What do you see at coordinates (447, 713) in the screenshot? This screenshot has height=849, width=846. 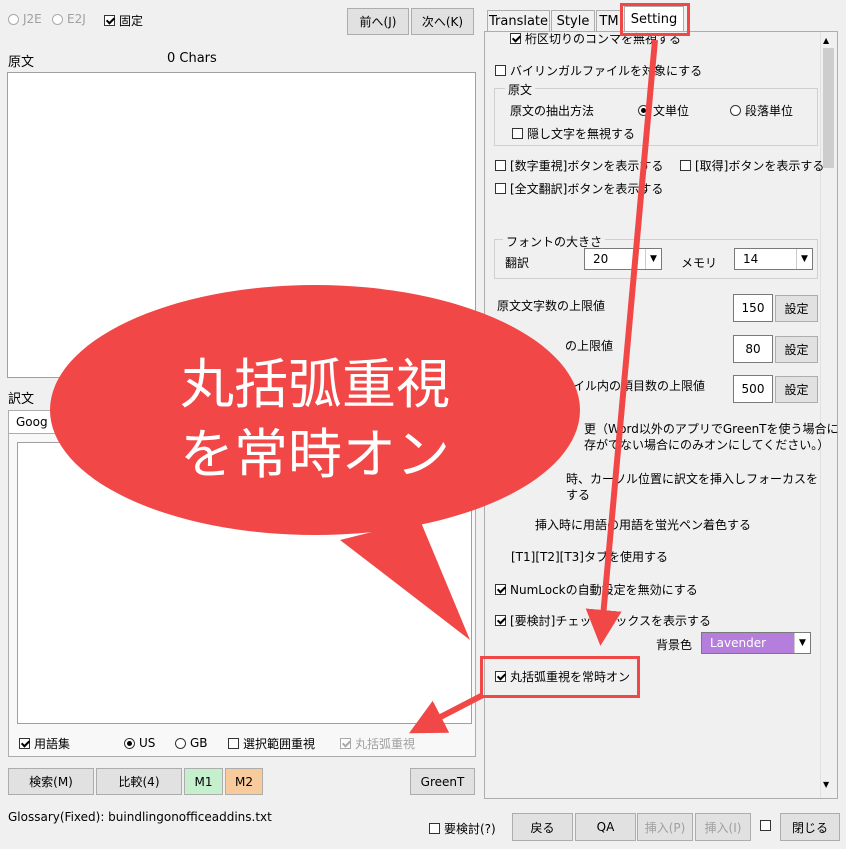 I see `arrow-to-paren` at bounding box center [447, 713].